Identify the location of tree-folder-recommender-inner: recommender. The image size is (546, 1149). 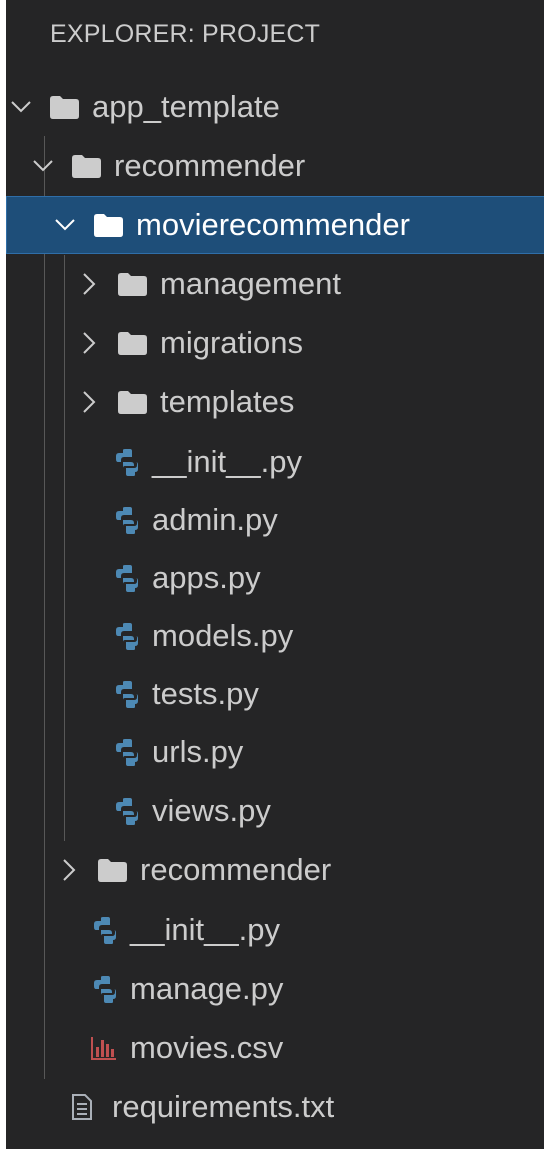
(275, 870).